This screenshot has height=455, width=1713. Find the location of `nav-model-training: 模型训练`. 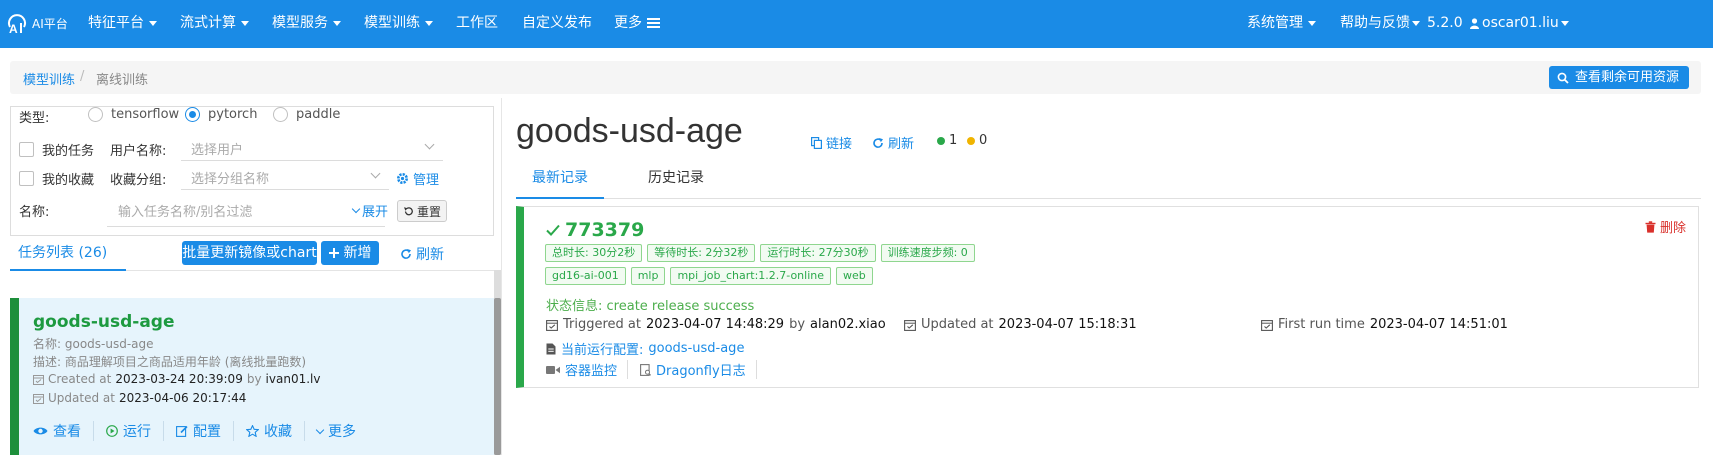

nav-model-training: 模型训练 is located at coordinates (398, 24).